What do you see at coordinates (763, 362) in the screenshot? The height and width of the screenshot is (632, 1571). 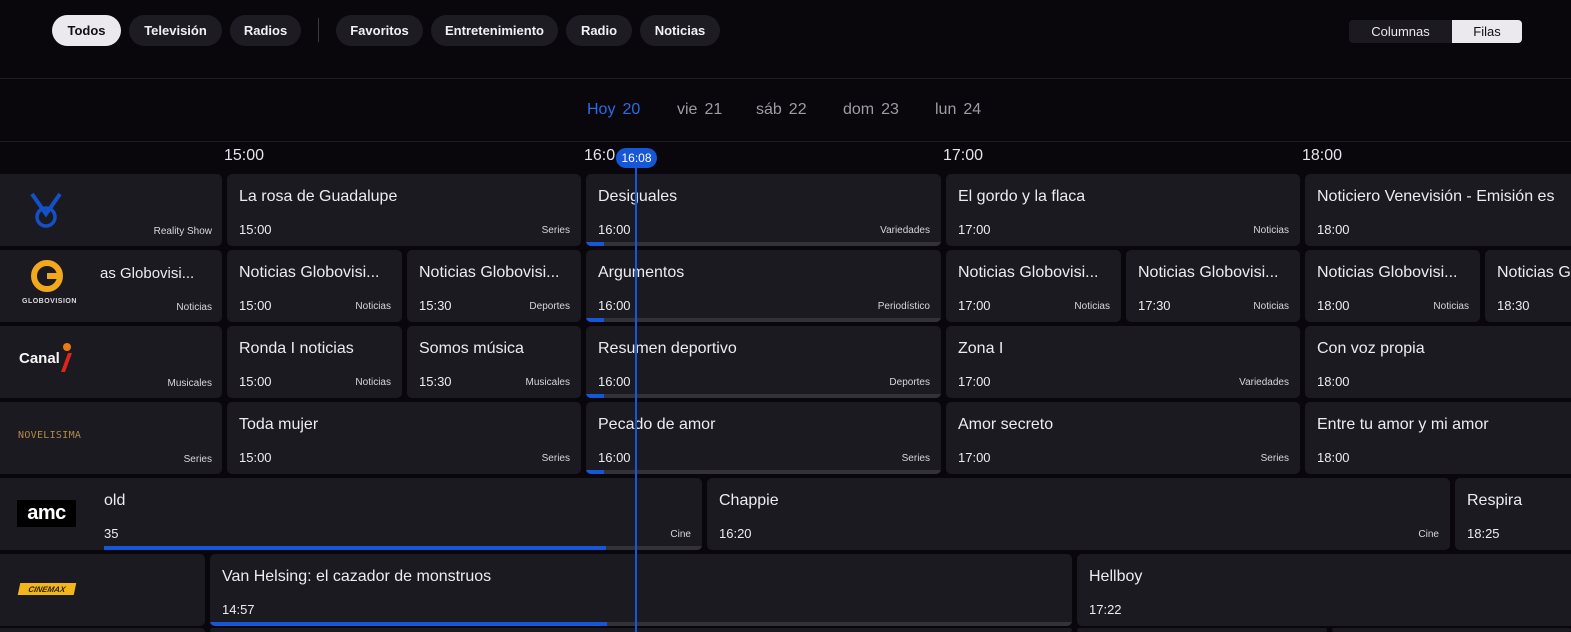 I see `program-card: Resumen deportivo 16:00 Deportes` at bounding box center [763, 362].